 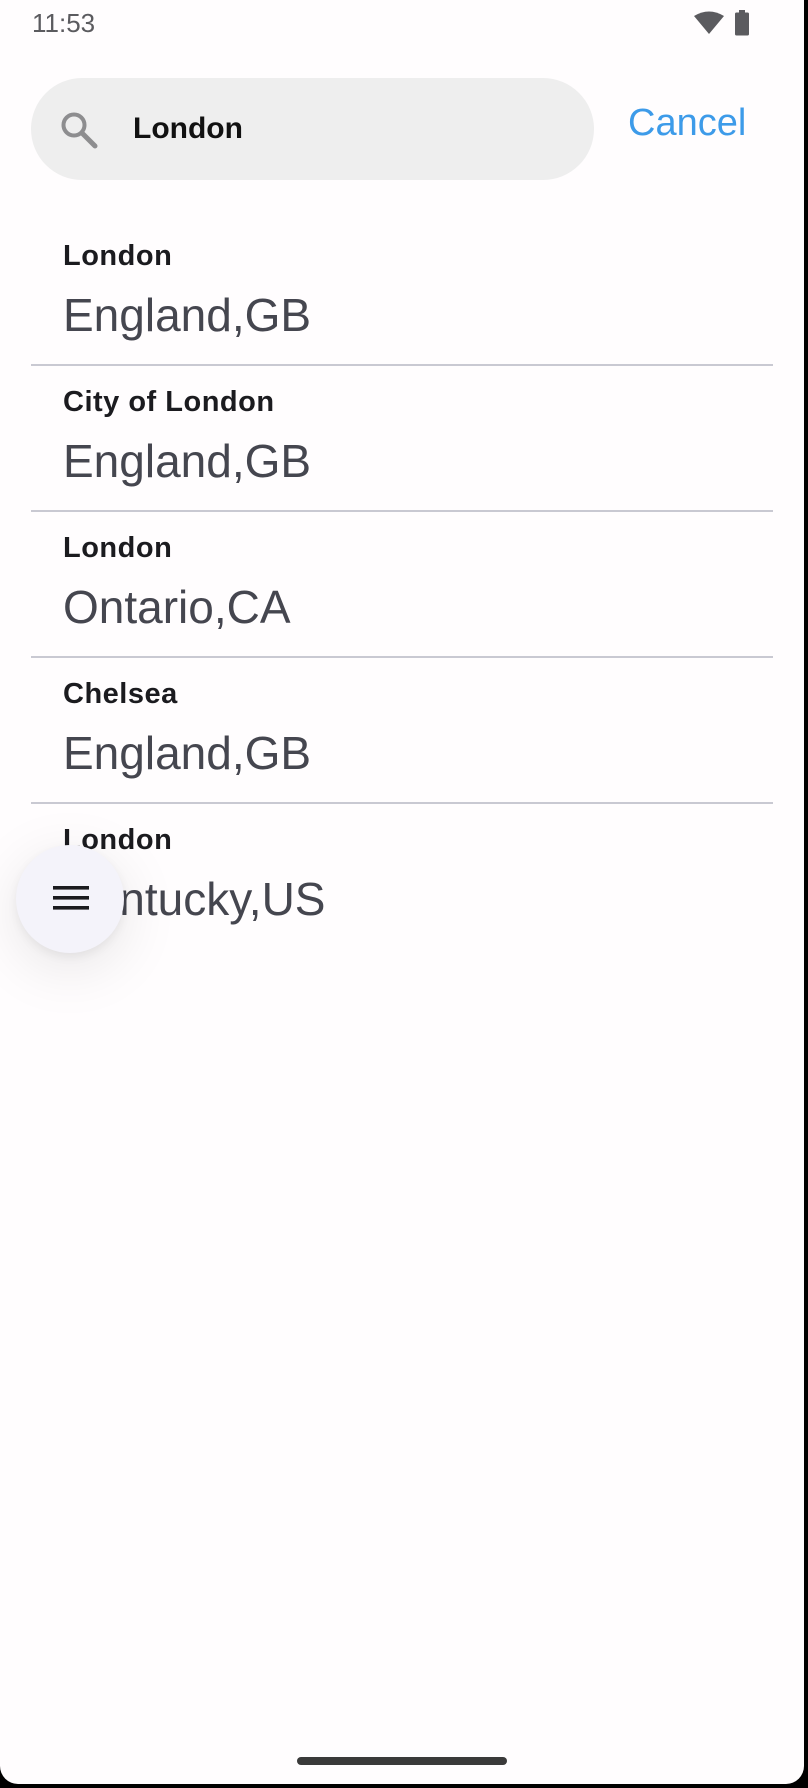 I want to click on search-bar: Cancel, so click(x=402, y=129).